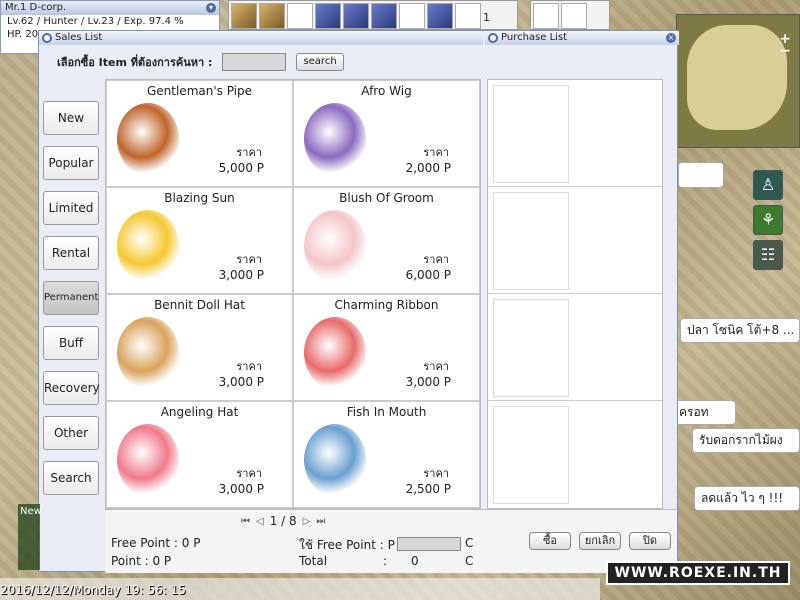 Image resolution: width=800 pixels, height=600 pixels. What do you see at coordinates (31, 511) in the screenshot?
I see `chat-label: New` at bounding box center [31, 511].